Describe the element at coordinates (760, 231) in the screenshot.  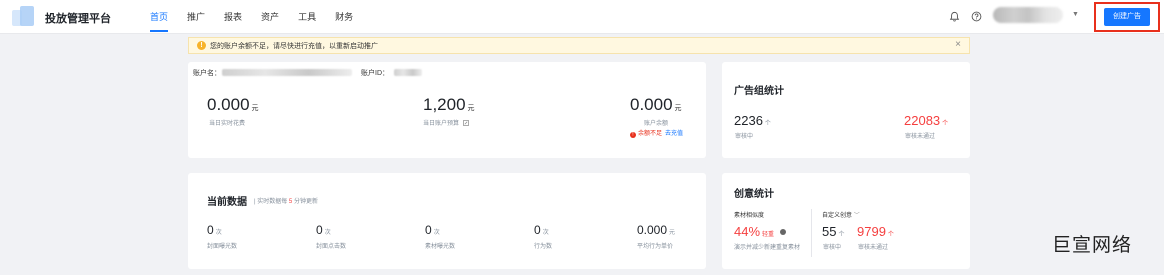
I see `similarity-value: 44% 轻重` at that location.